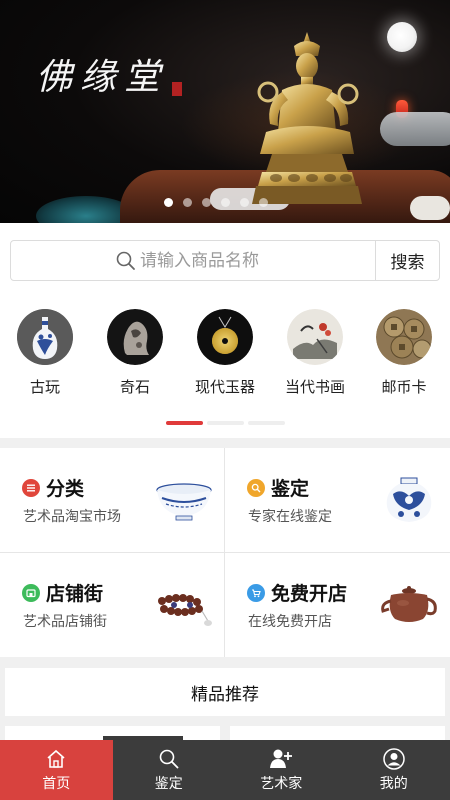  What do you see at coordinates (337, 500) in the screenshot?
I see `feature-appraisal: 鉴定 专家在线鉴定` at bounding box center [337, 500].